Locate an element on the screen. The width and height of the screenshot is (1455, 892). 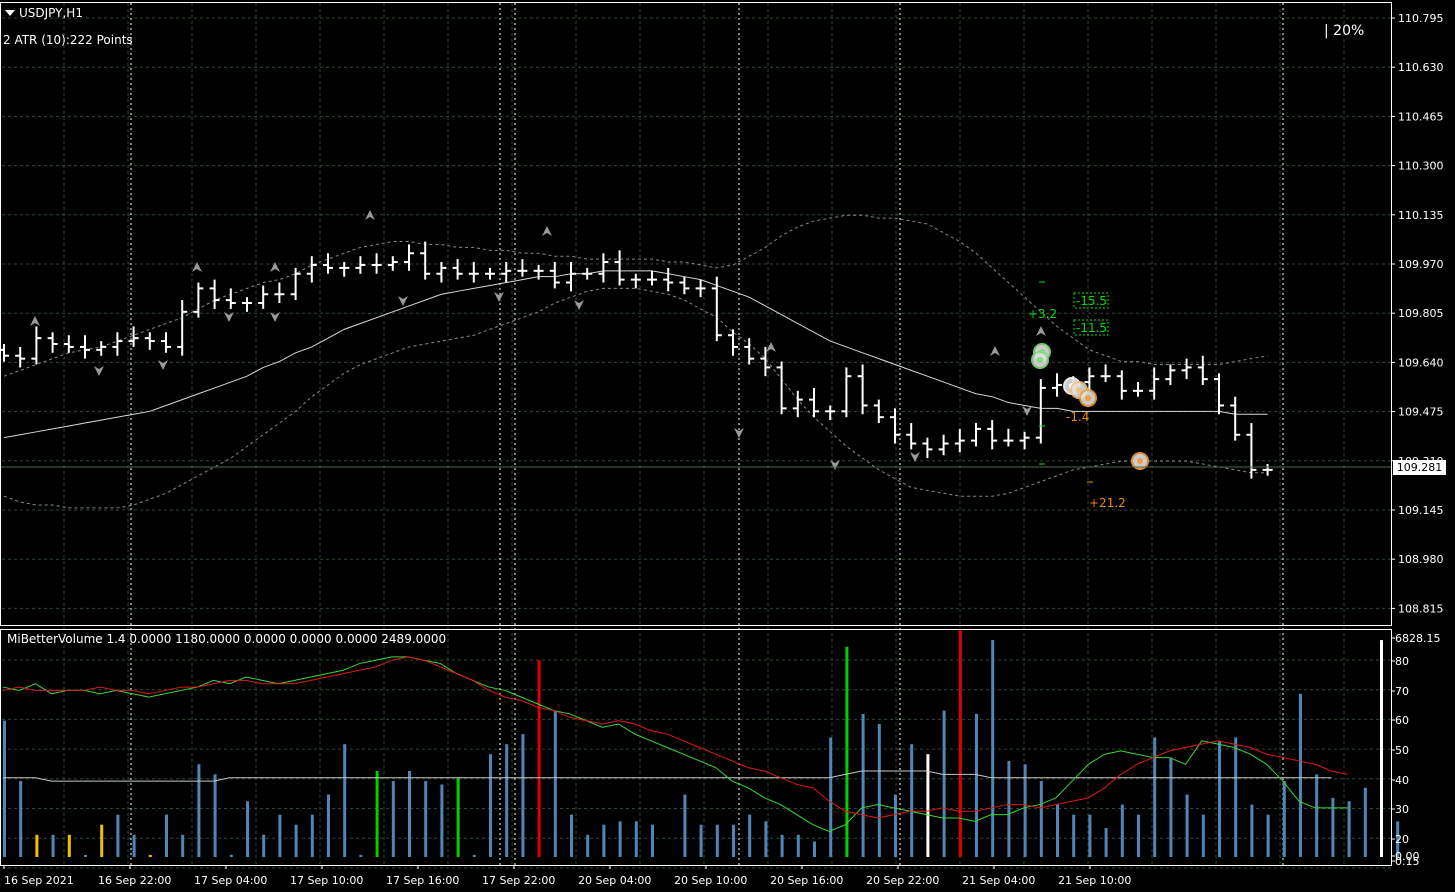
price-tick-label: 109.970 is located at coordinates (1421, 264).